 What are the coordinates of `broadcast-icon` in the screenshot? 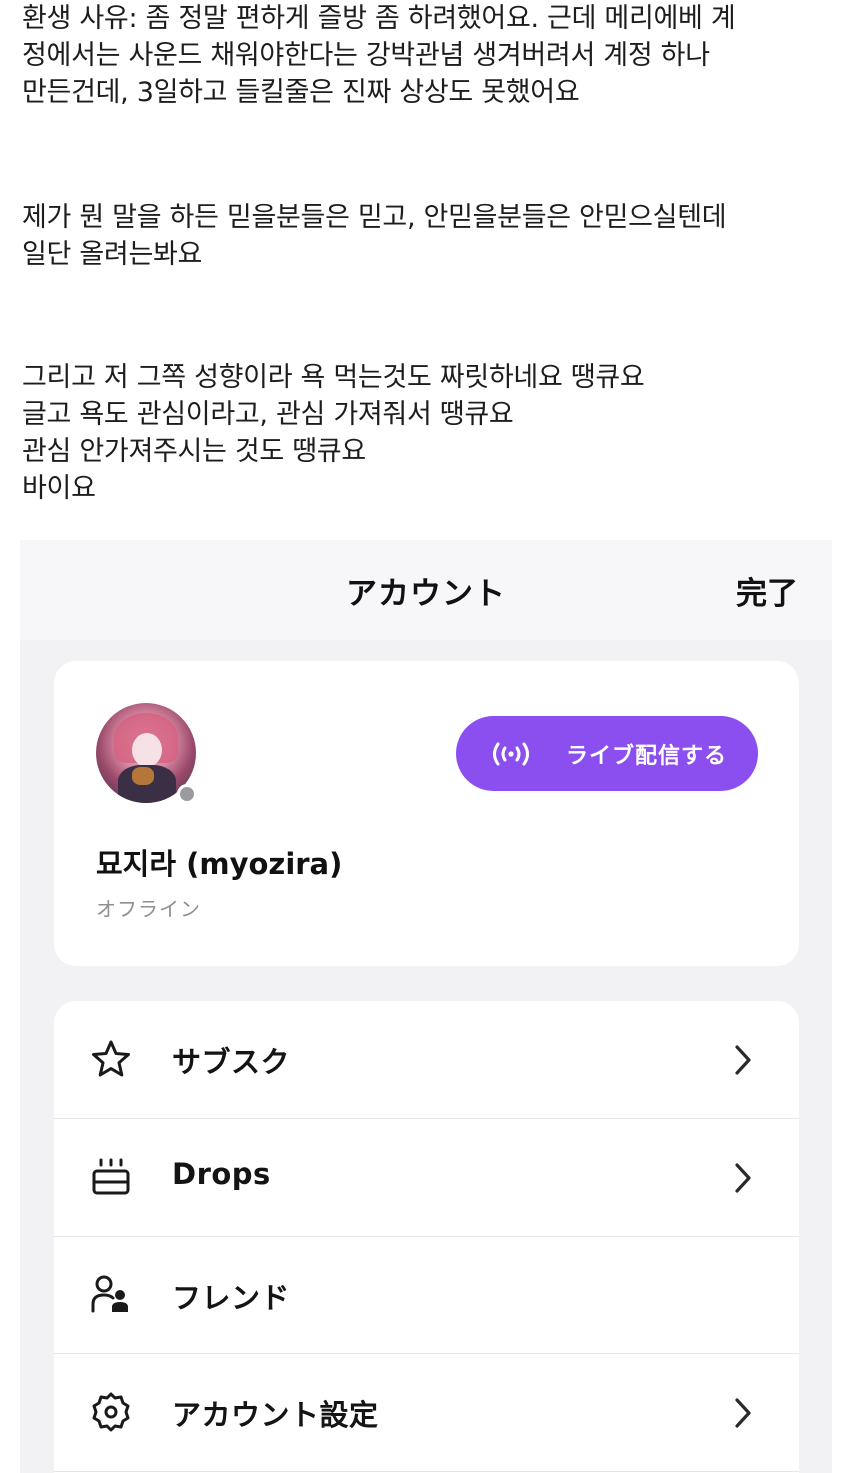 It's located at (511, 754).